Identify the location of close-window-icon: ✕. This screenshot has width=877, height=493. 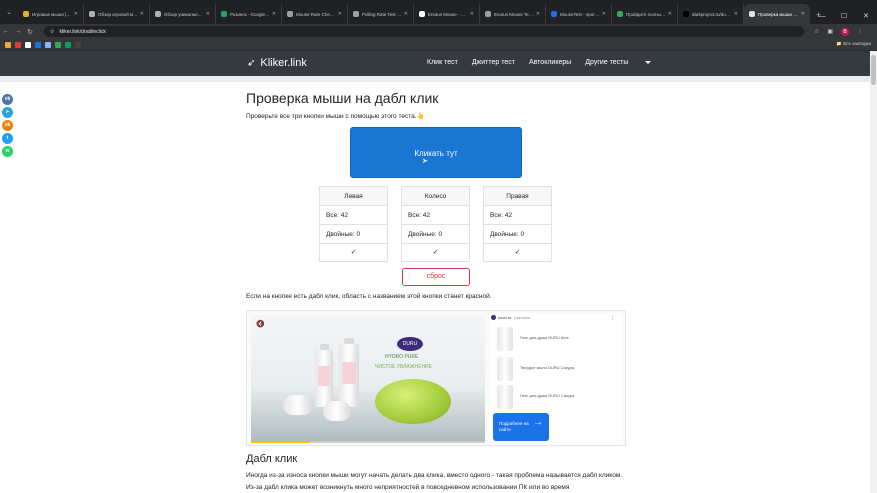
(866, 12).